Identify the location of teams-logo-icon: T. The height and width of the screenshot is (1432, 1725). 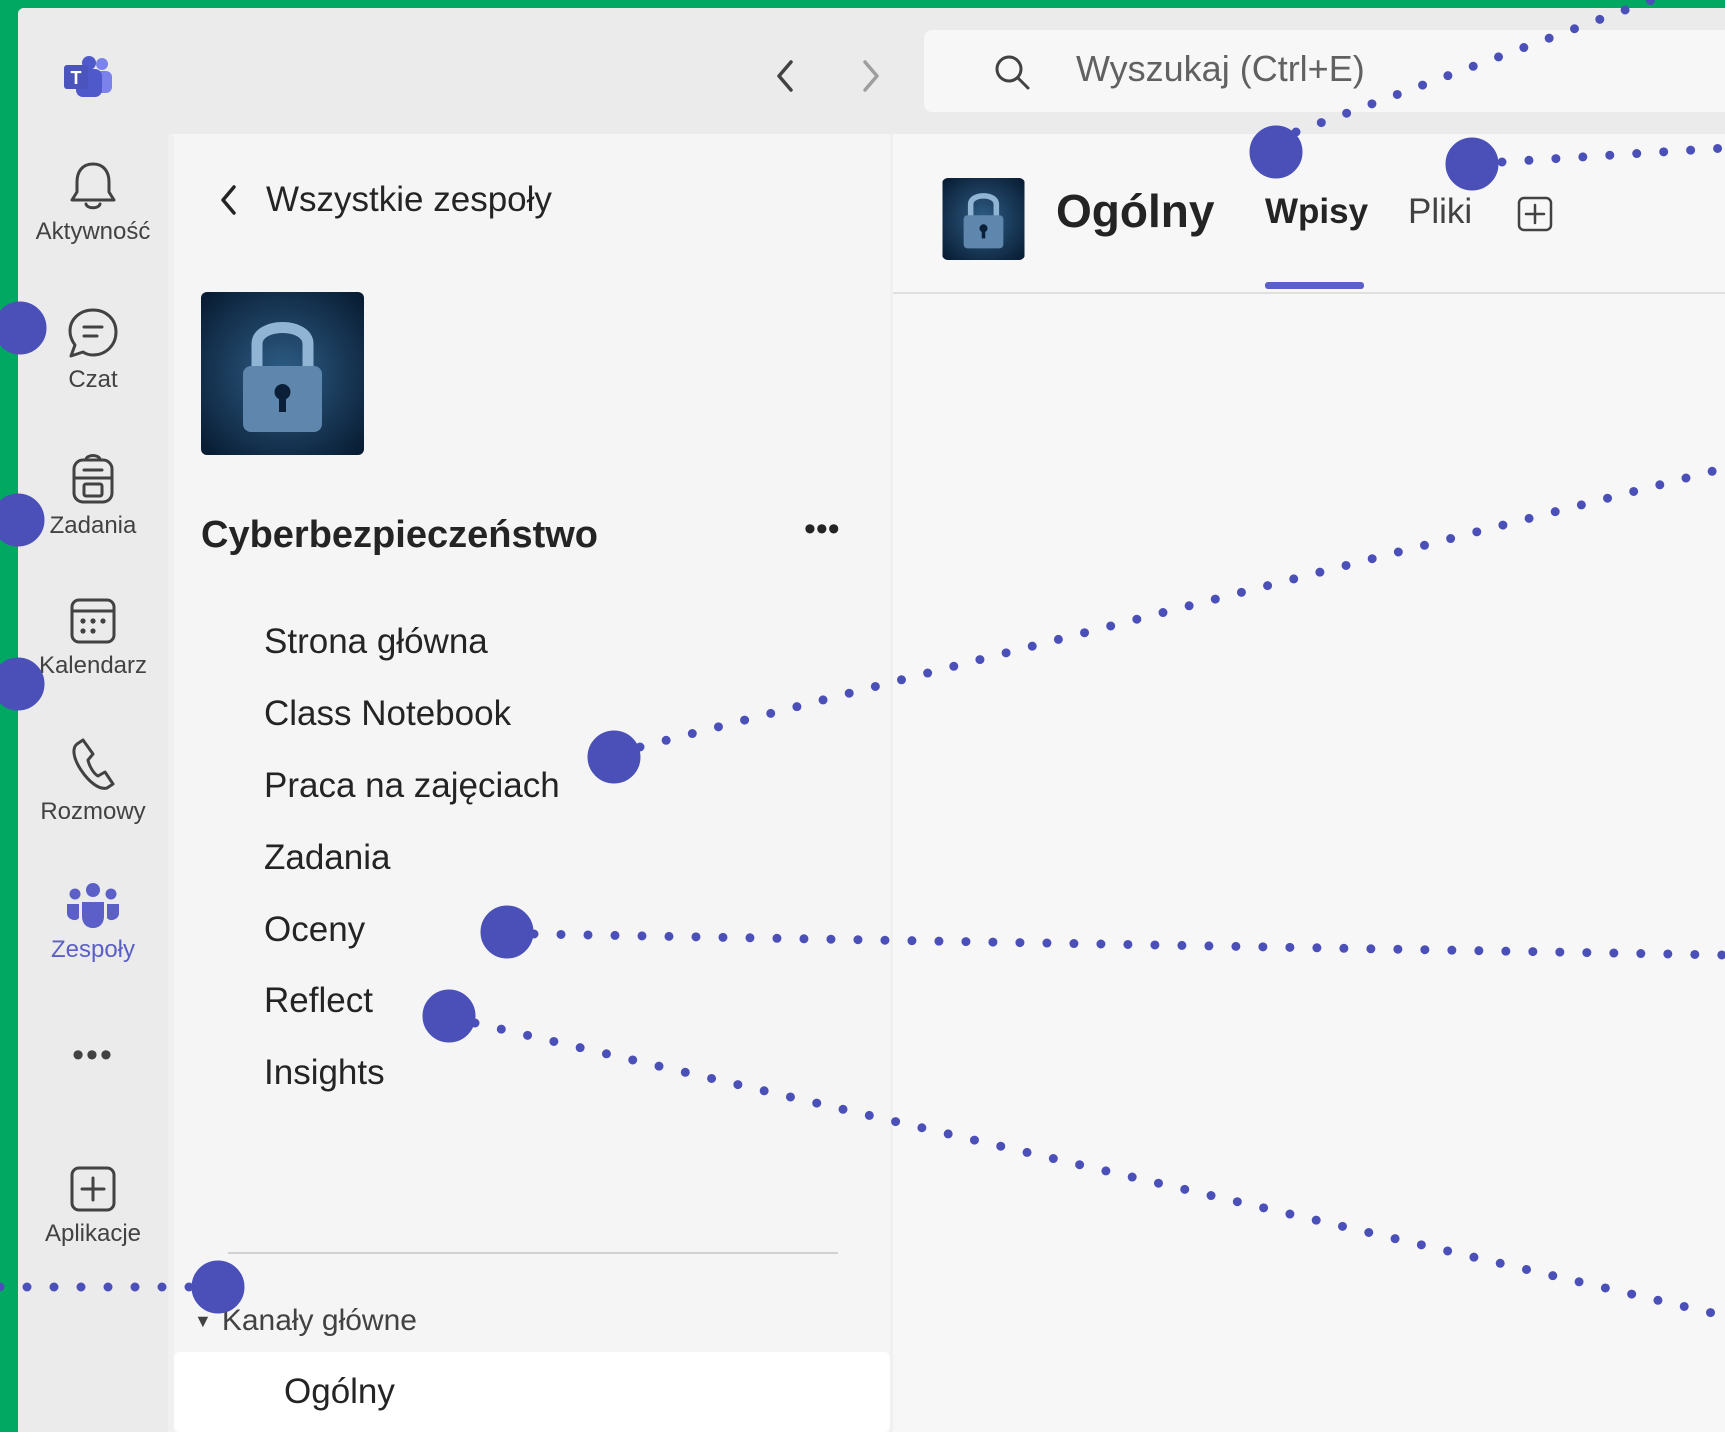
(88, 76).